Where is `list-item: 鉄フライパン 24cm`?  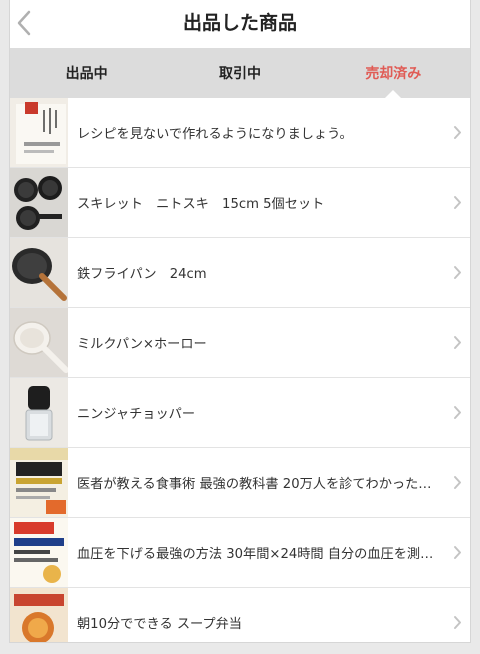 list-item: 鉄フライパン 24cm is located at coordinates (240, 273).